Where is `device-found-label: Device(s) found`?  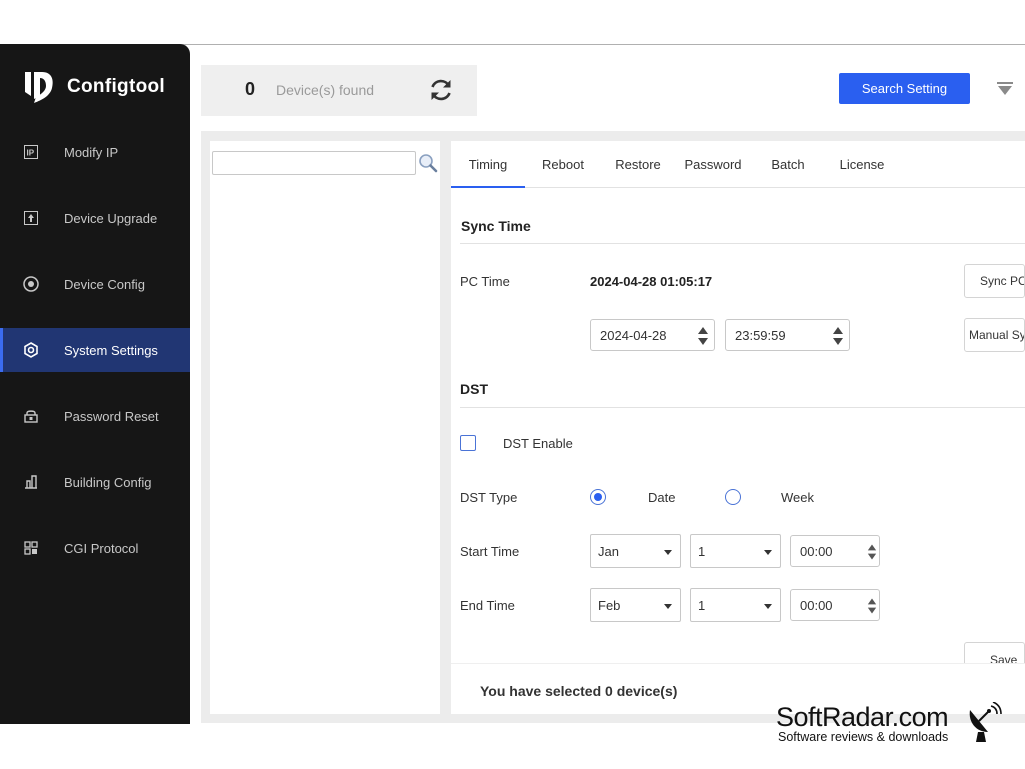
device-found-label: Device(s) found is located at coordinates (325, 90).